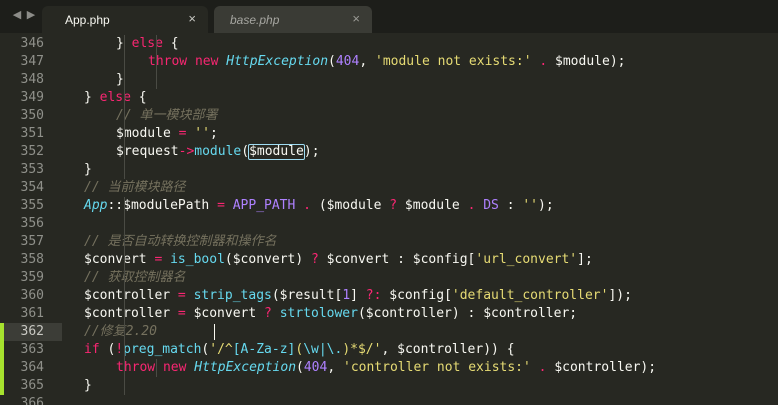  What do you see at coordinates (32, 97) in the screenshot?
I see `line-number: 349` at bounding box center [32, 97].